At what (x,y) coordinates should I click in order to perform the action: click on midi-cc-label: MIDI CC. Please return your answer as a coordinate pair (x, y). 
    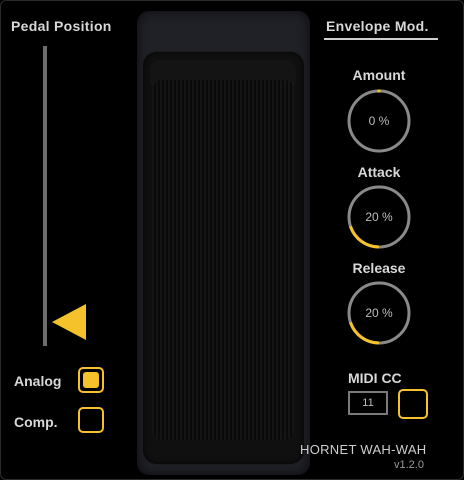
    Looking at the image, I should click on (375, 378).